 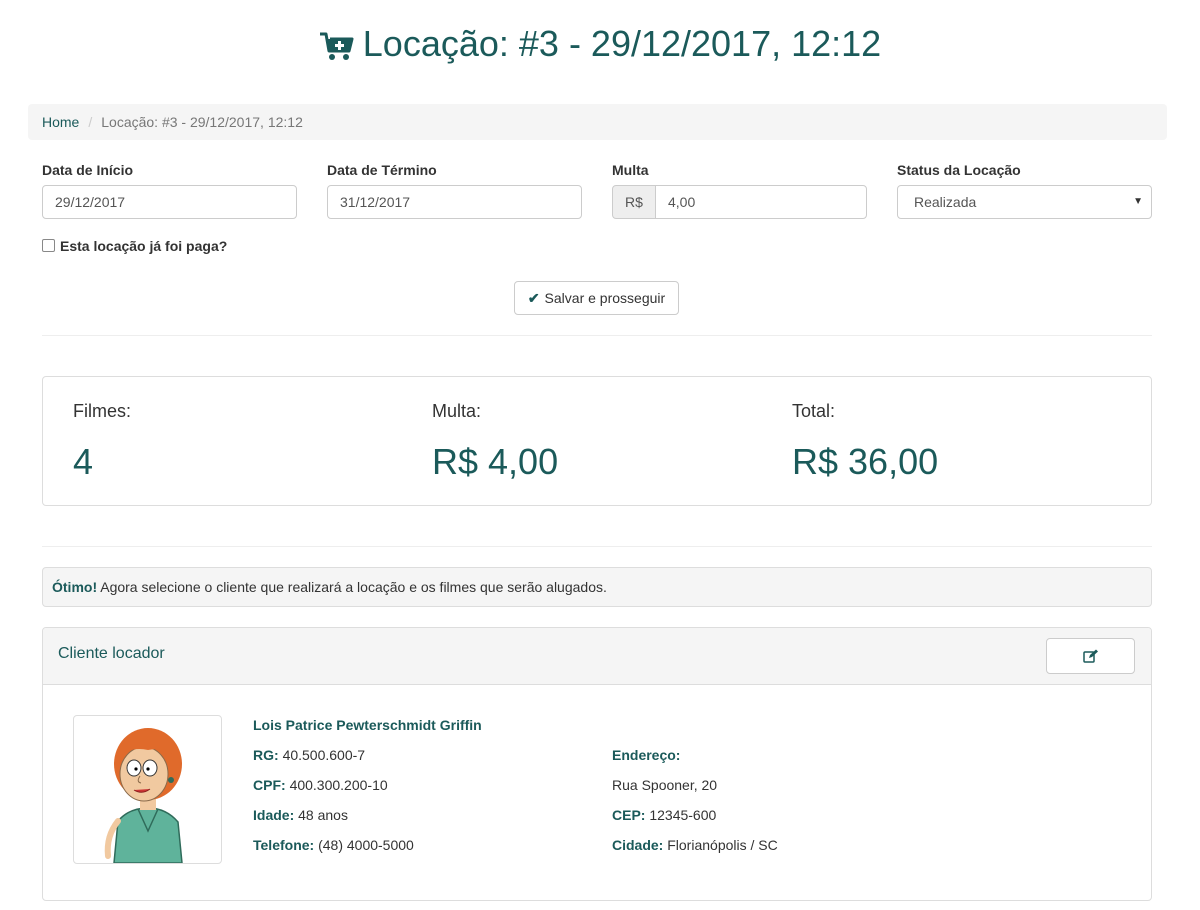 I want to click on status-select-value: Realizada, so click(x=945, y=202).